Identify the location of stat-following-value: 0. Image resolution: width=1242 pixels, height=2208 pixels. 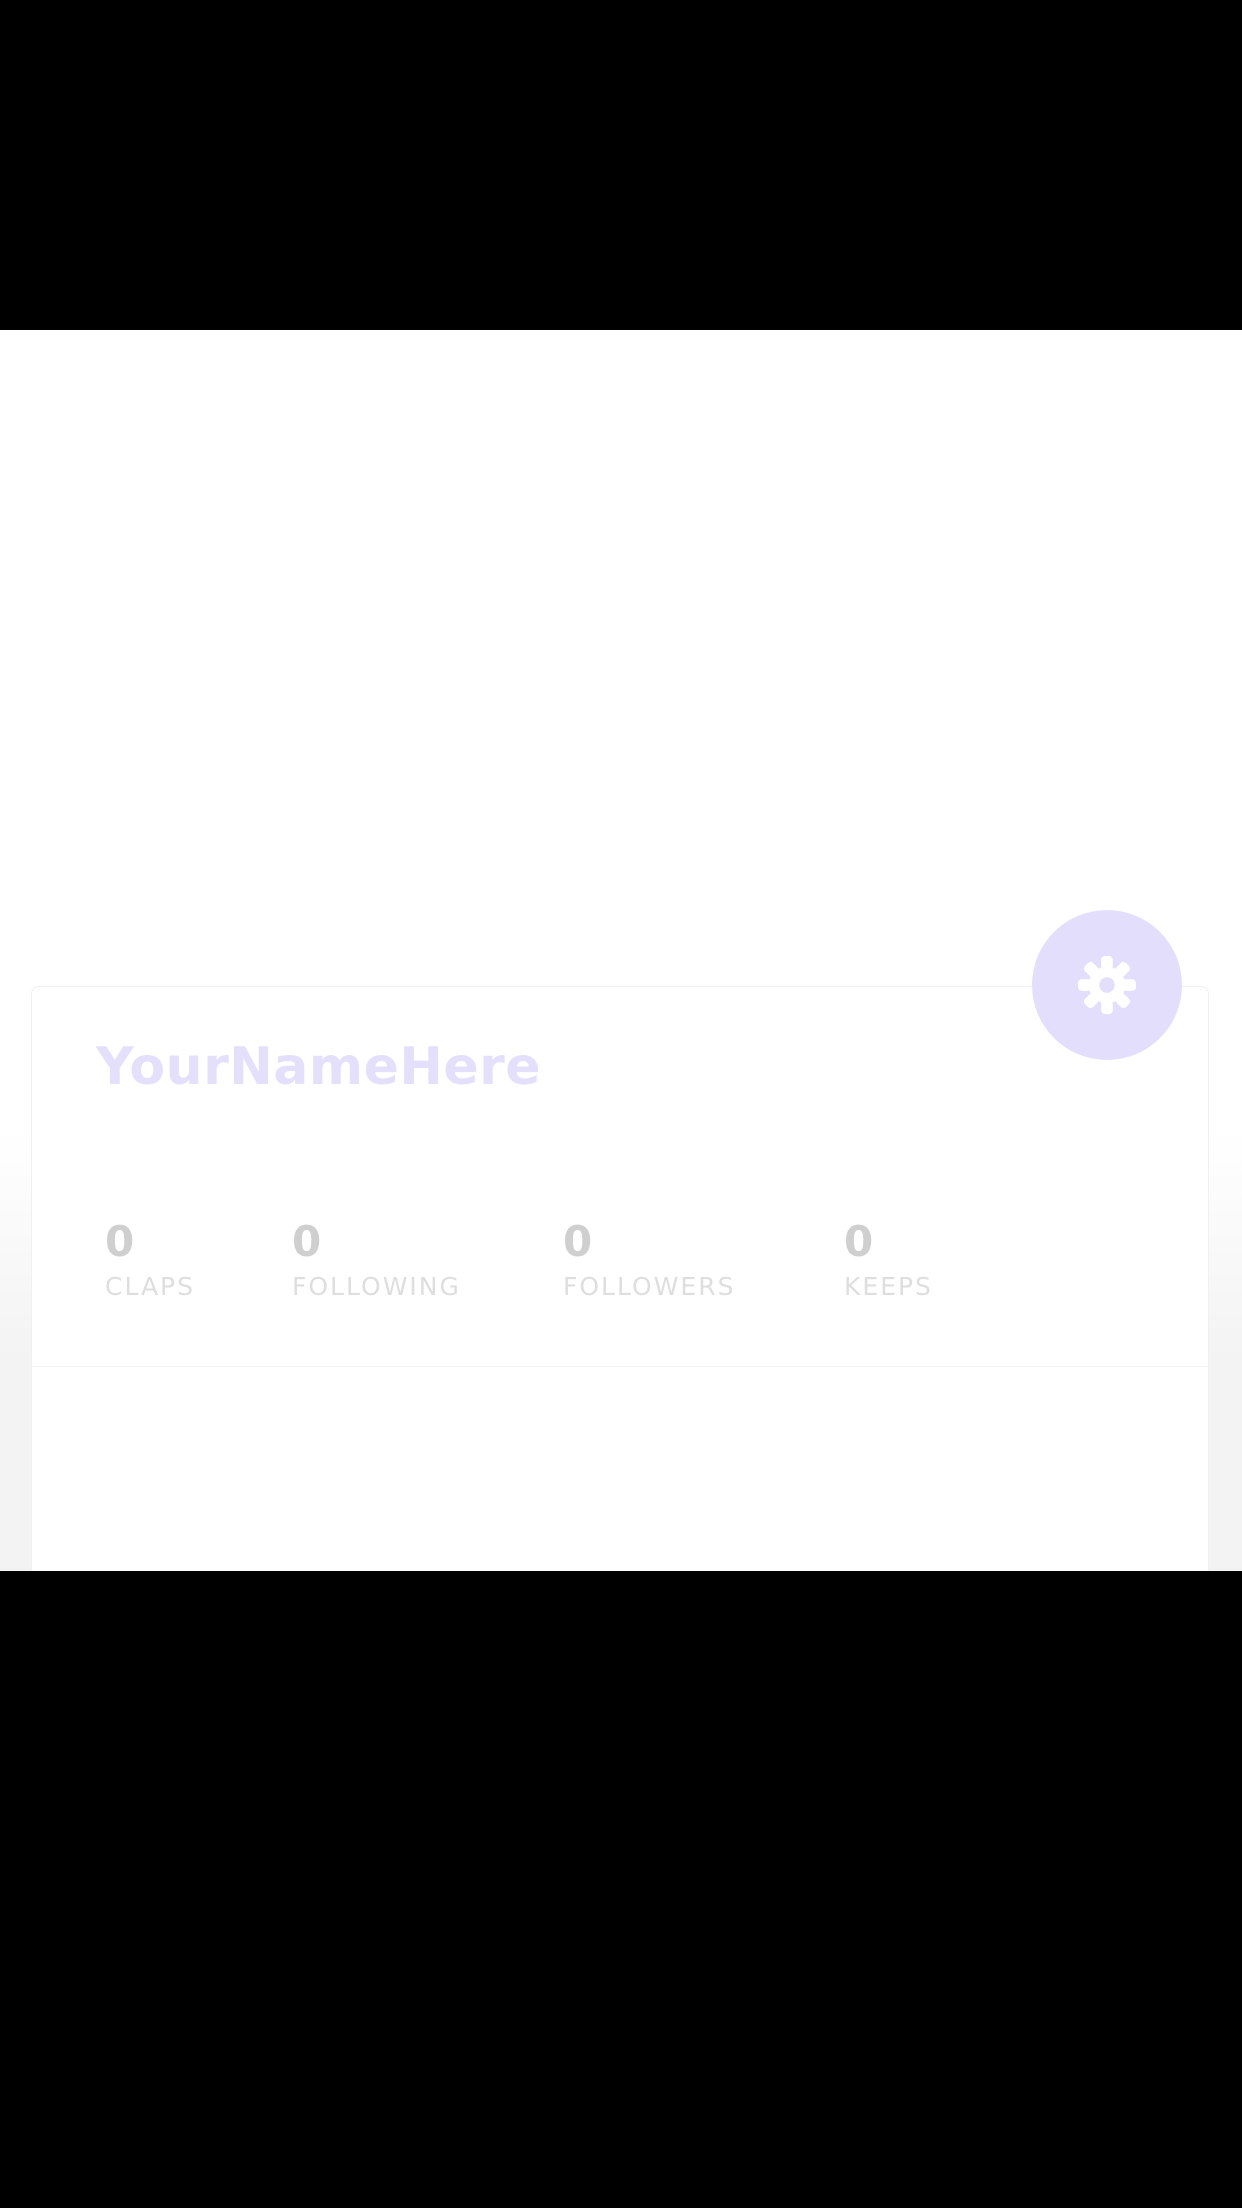
(307, 1241).